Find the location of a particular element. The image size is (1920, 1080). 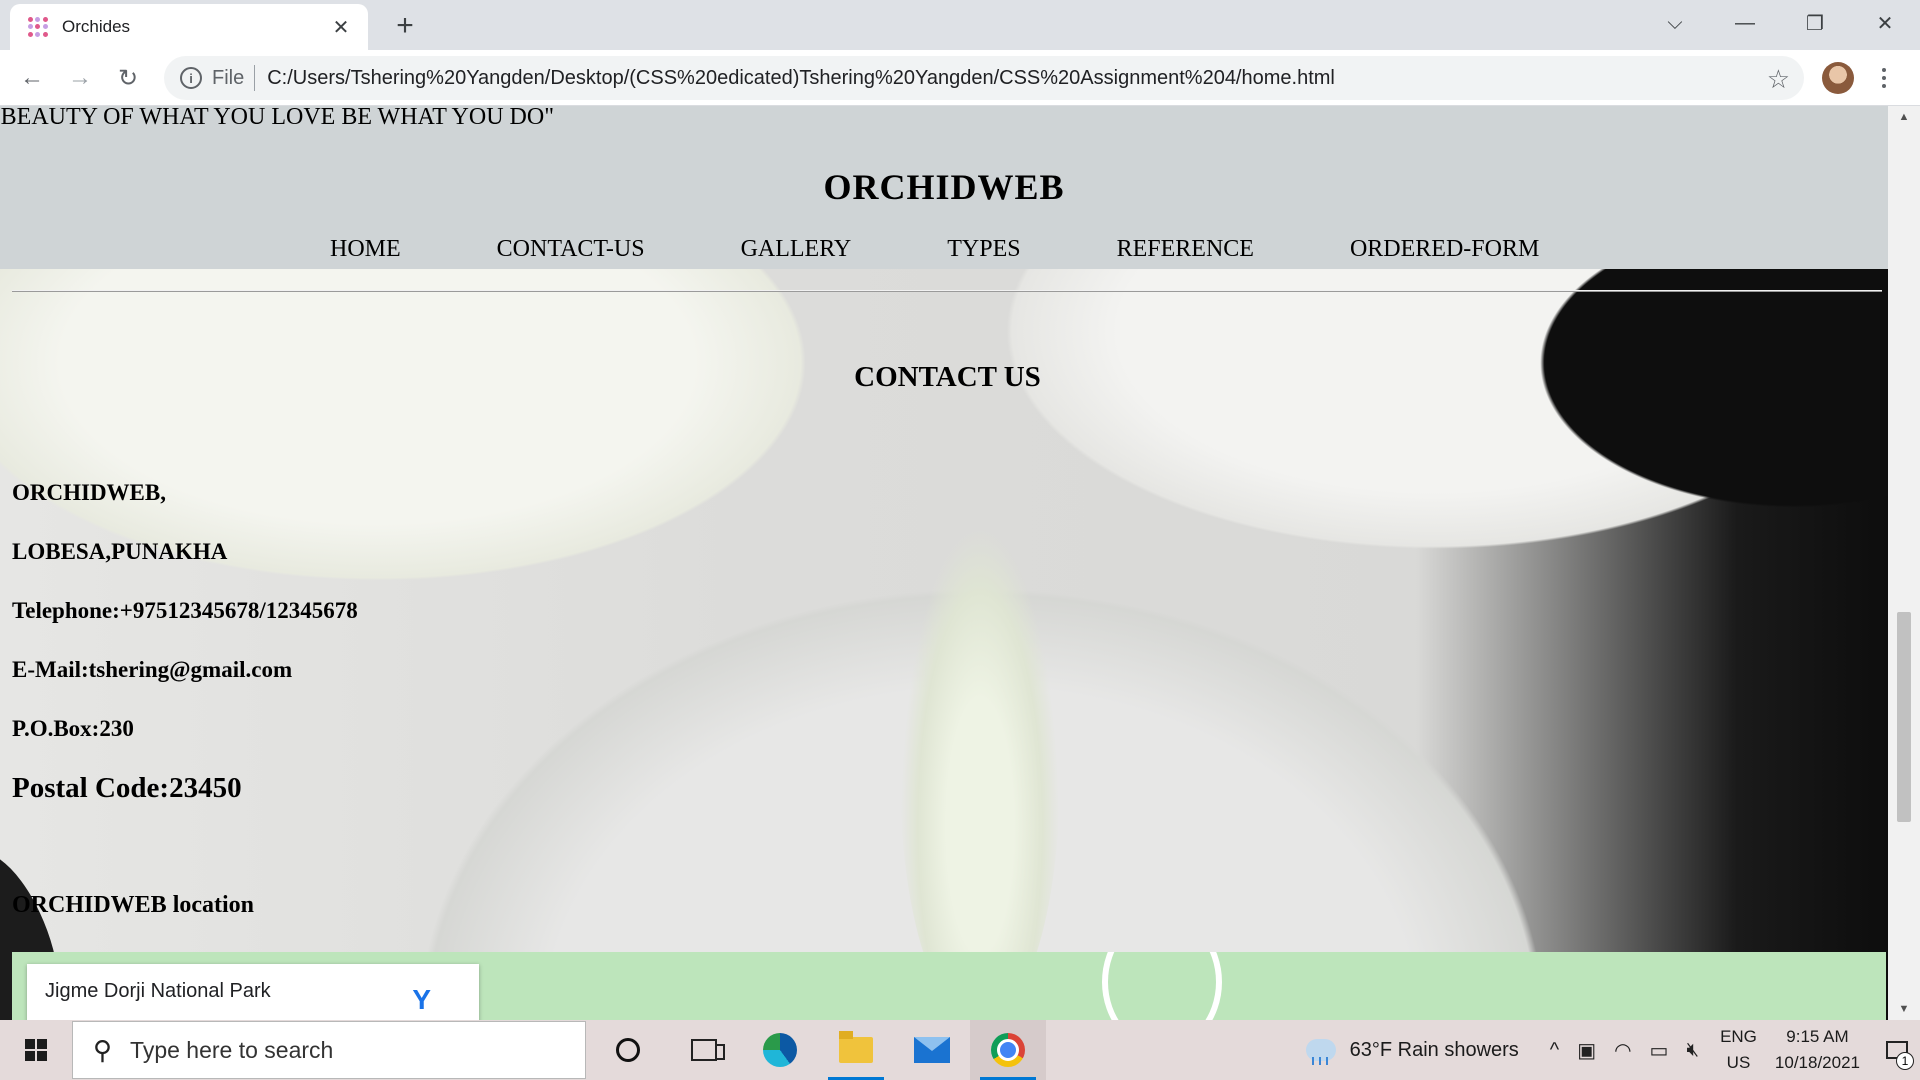

clock-time: 9:15 AM is located at coordinates (1817, 1036).